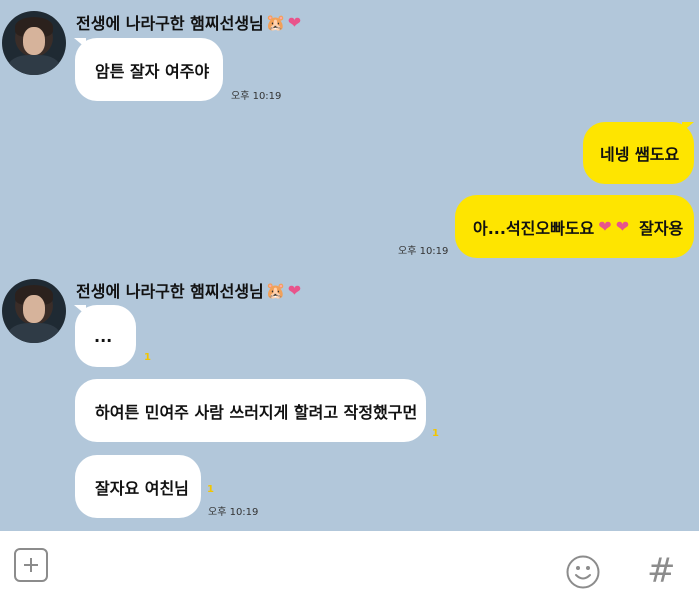  Describe the element at coordinates (638, 153) in the screenshot. I see `message-bubble: 네넹 쌤도요` at that location.